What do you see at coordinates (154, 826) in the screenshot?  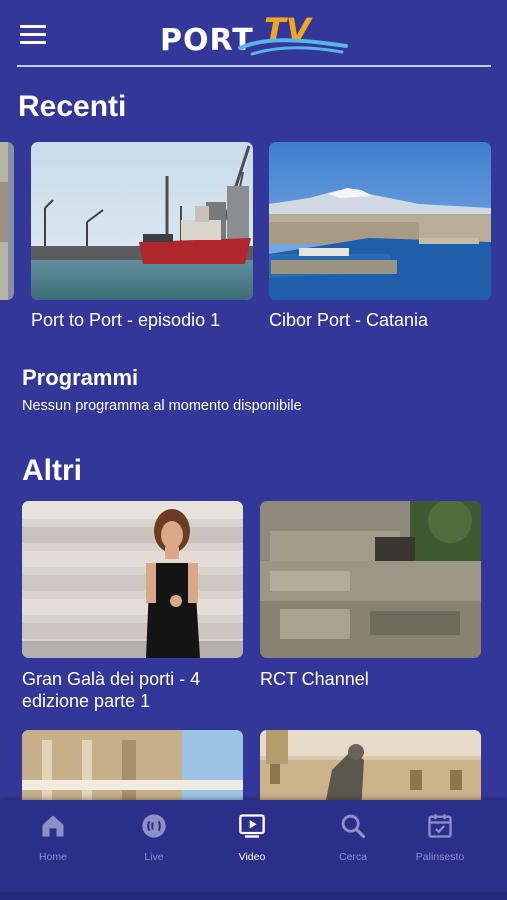 I see `live-icon` at bounding box center [154, 826].